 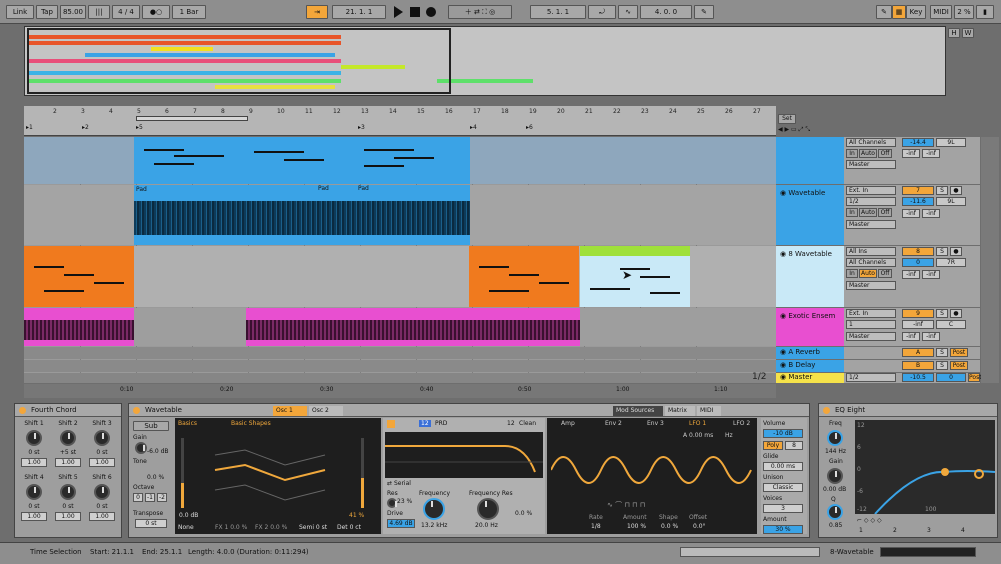 What do you see at coordinates (638, 411) in the screenshot?
I see `tab-mod-sources: Mod Sources` at bounding box center [638, 411].